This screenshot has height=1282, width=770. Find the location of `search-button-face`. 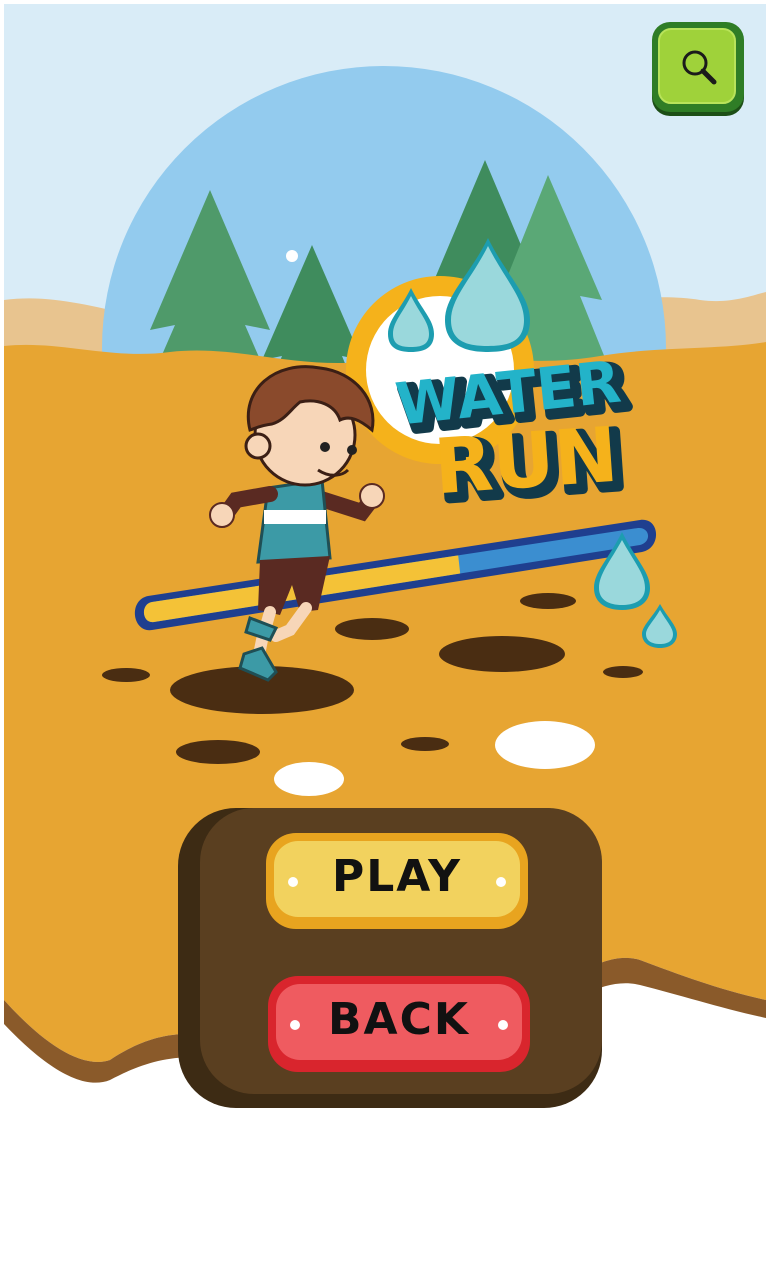

search-button-face is located at coordinates (697, 66).